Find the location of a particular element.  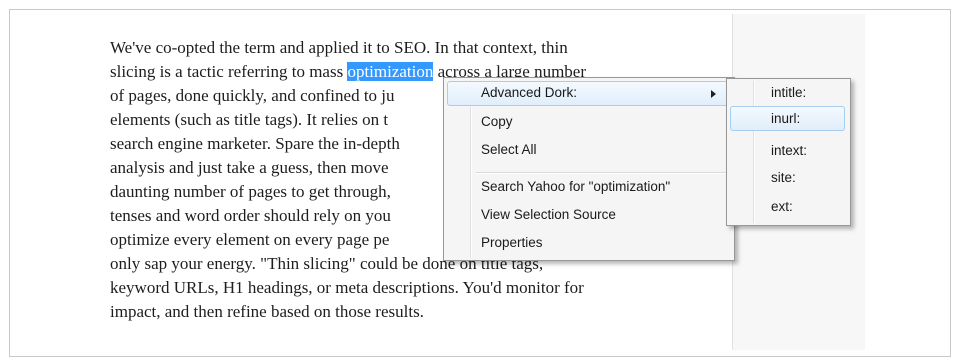

menu-separator is located at coordinates (603, 173).